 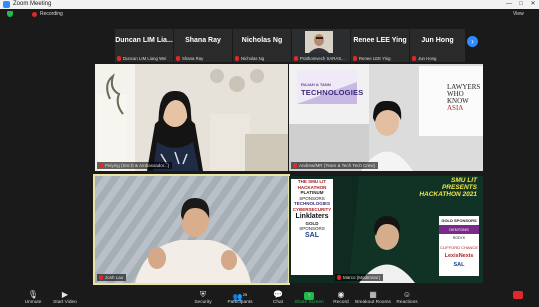 I want to click on participant-tag: Nicholas Ng, so click(x=262, y=58).